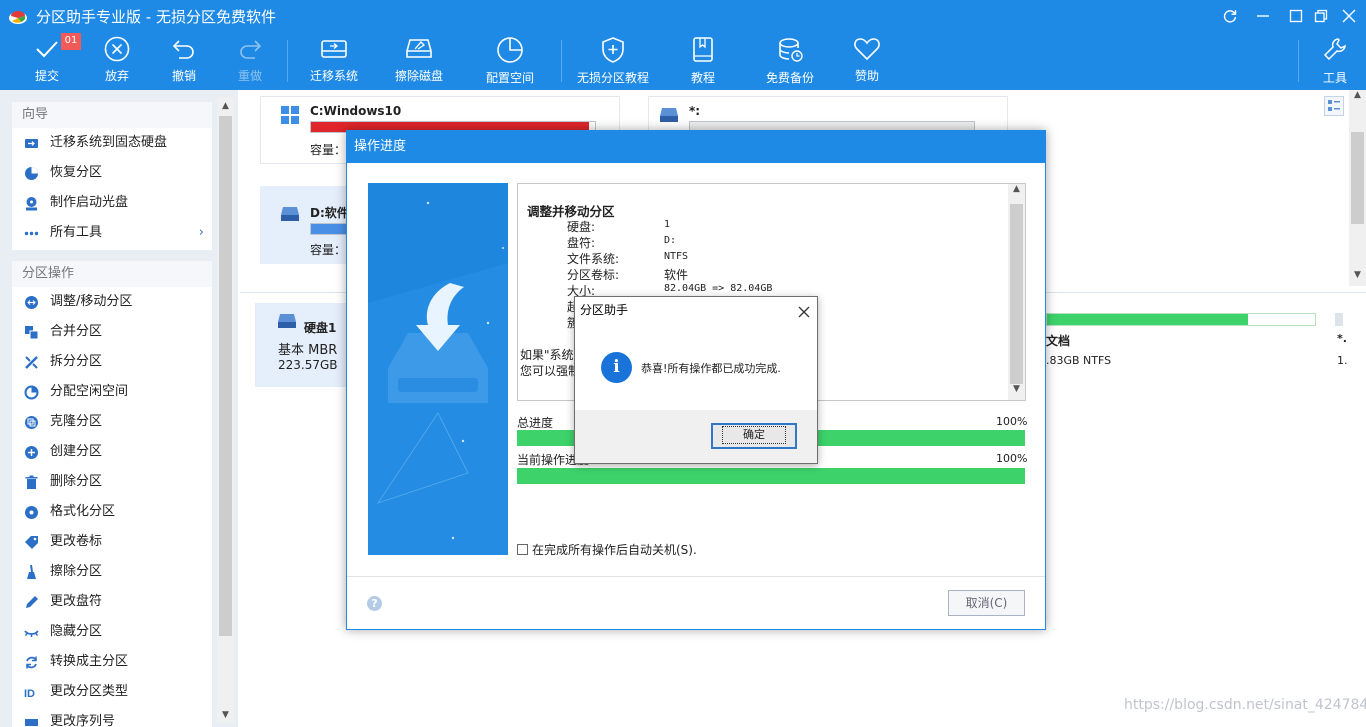 Image resolution: width=1366 pixels, height=727 pixels. Describe the element at coordinates (112, 203) in the screenshot. I see `sidebar-item-boot-disc: 制作启动光盘` at that location.